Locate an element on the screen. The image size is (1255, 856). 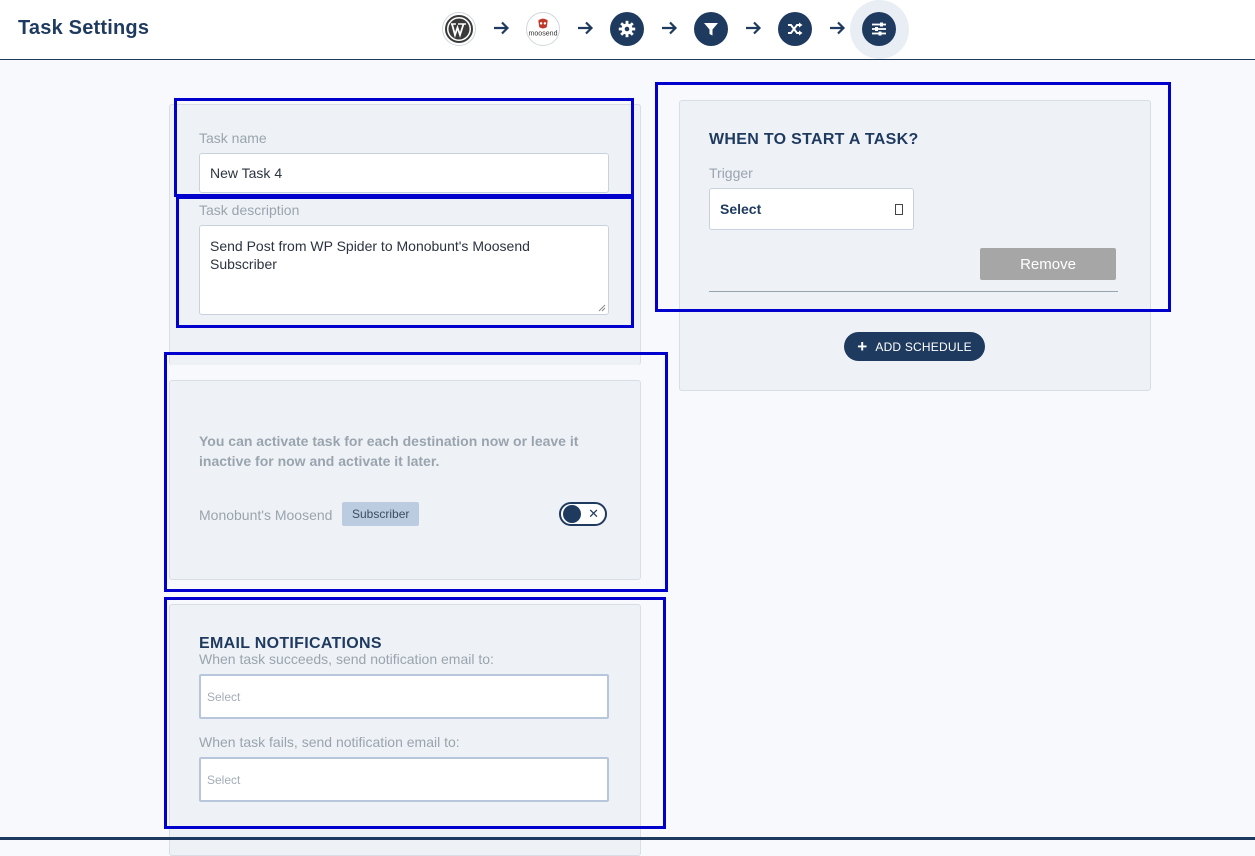
plus-icon: + is located at coordinates (862, 346).